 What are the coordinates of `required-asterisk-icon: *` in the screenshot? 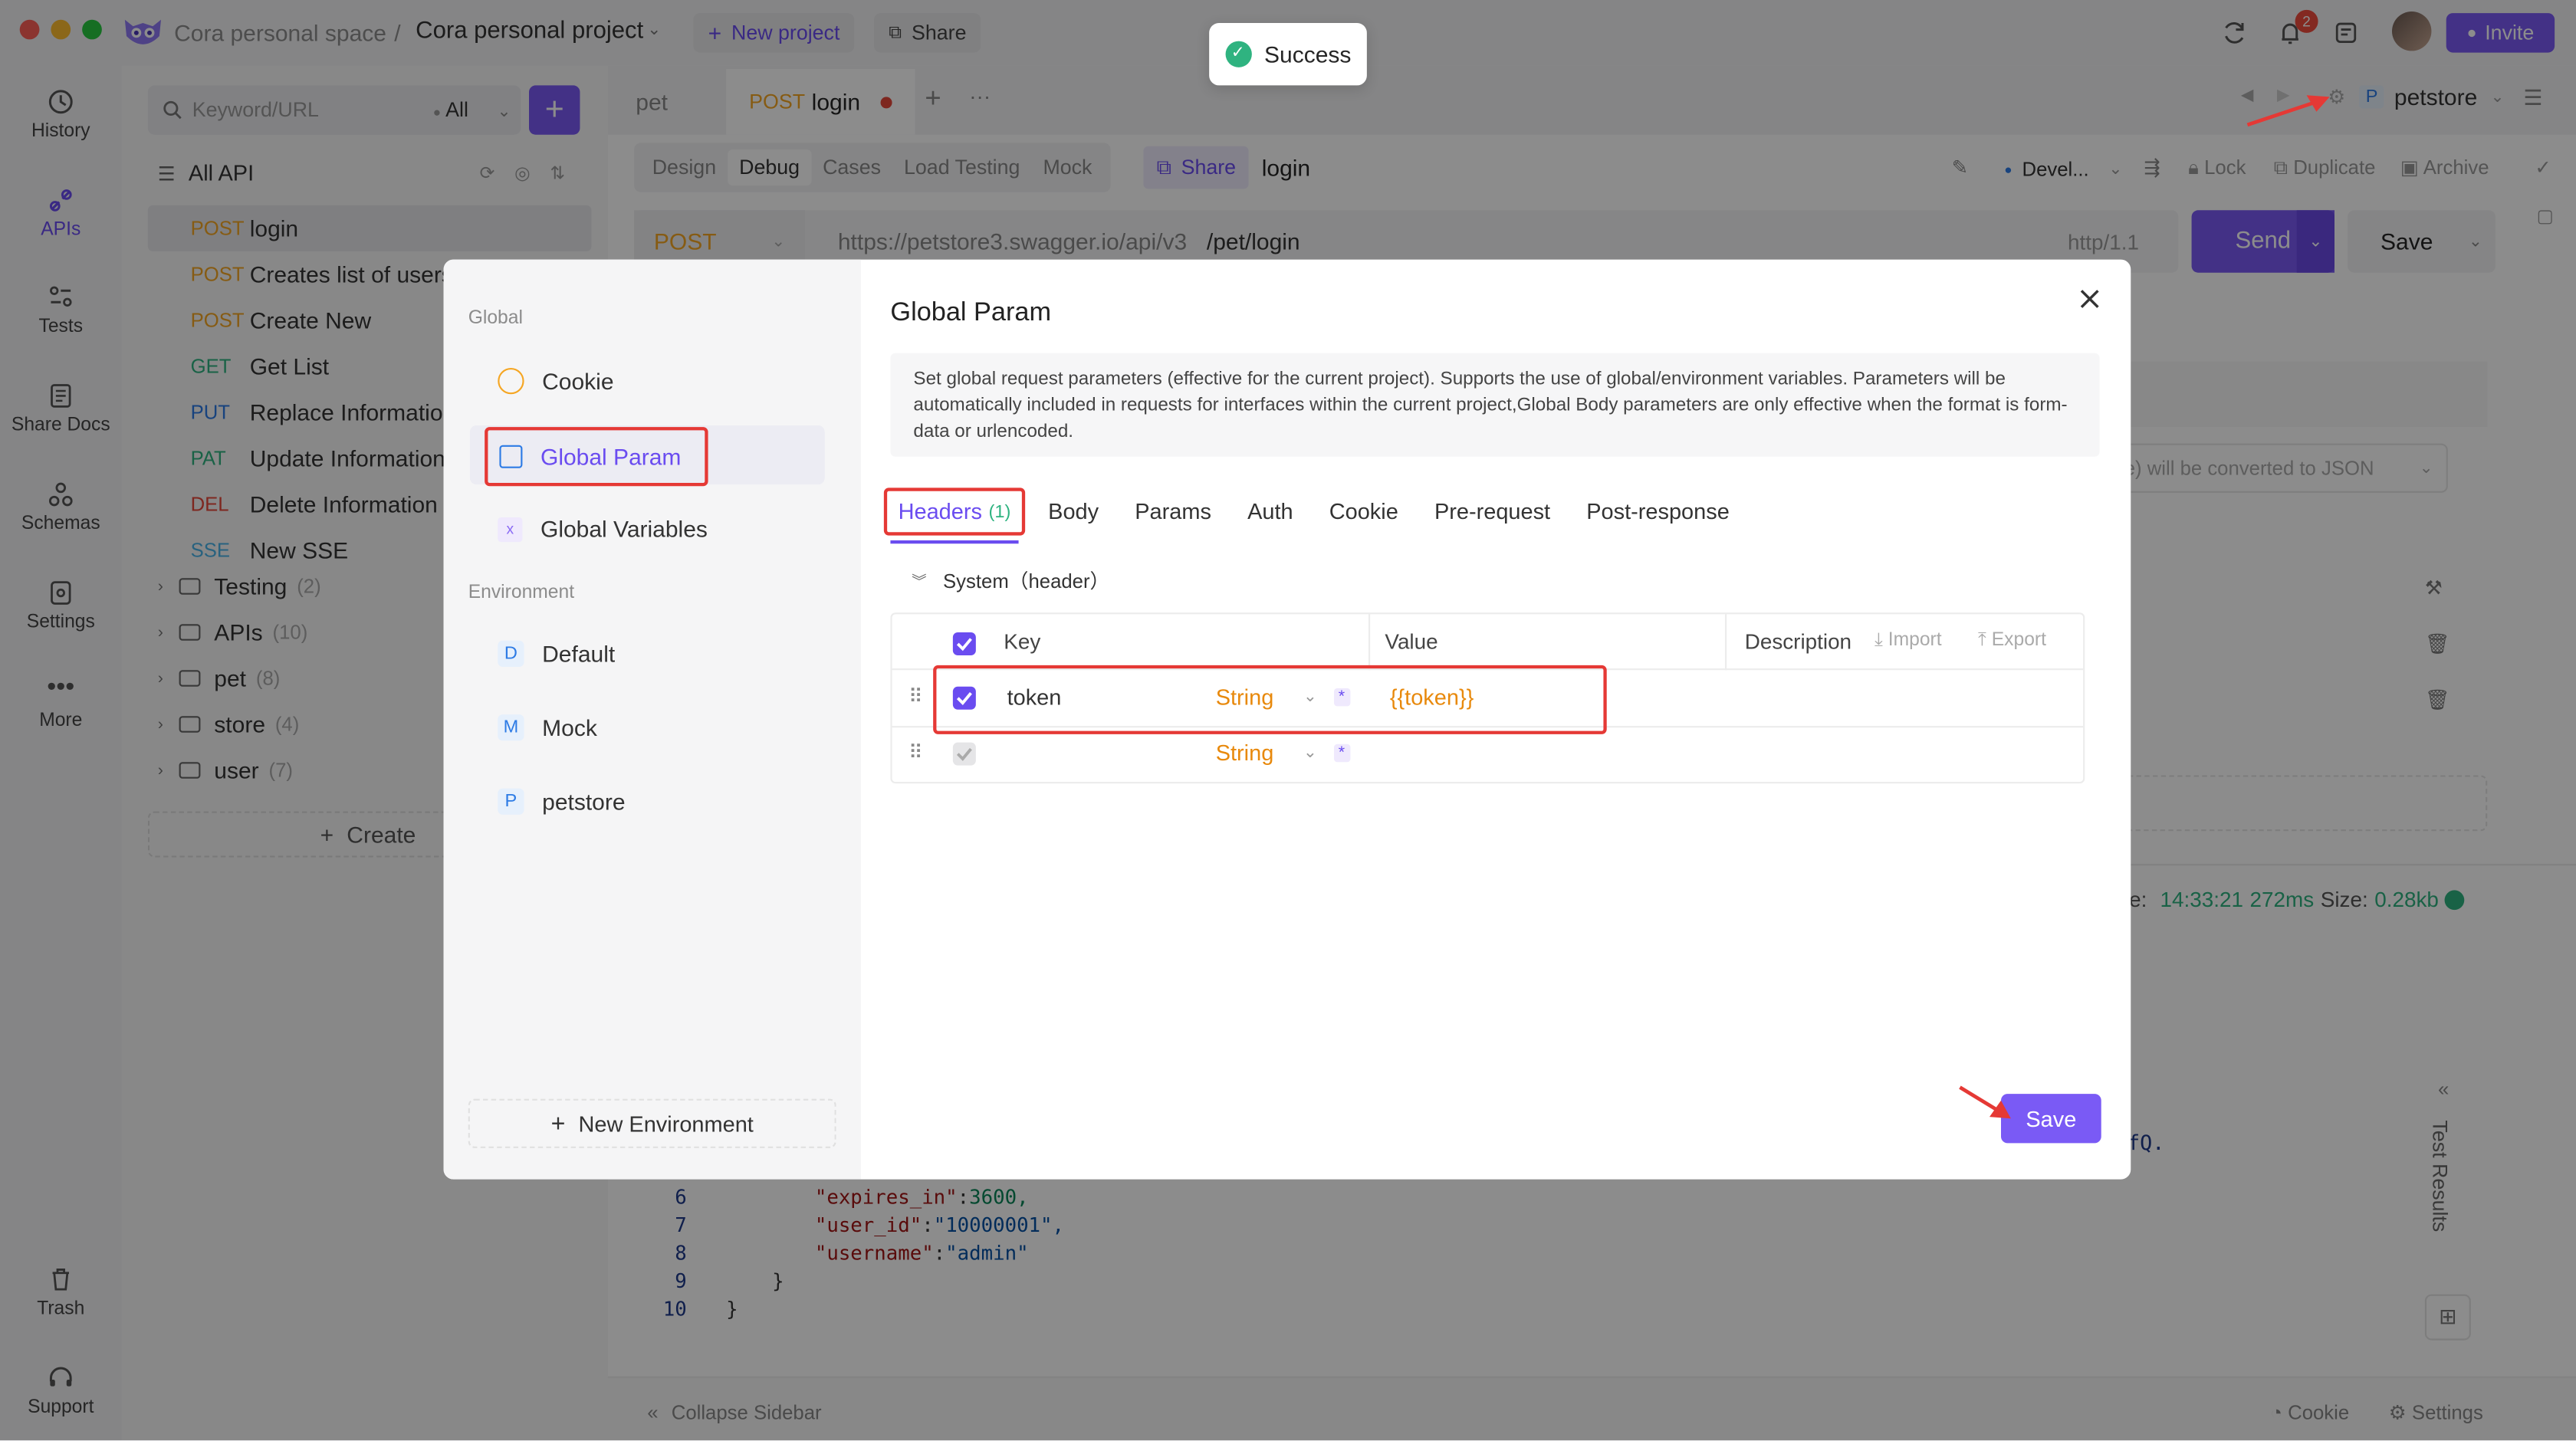 It's located at (1342, 753).